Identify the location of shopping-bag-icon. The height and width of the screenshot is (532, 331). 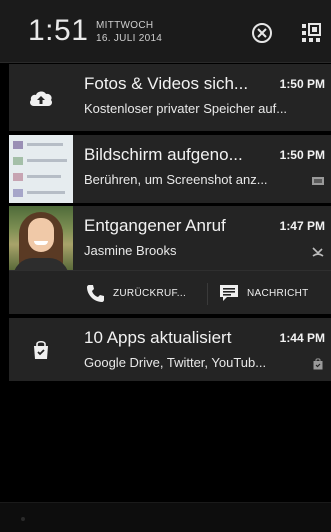
(41, 349).